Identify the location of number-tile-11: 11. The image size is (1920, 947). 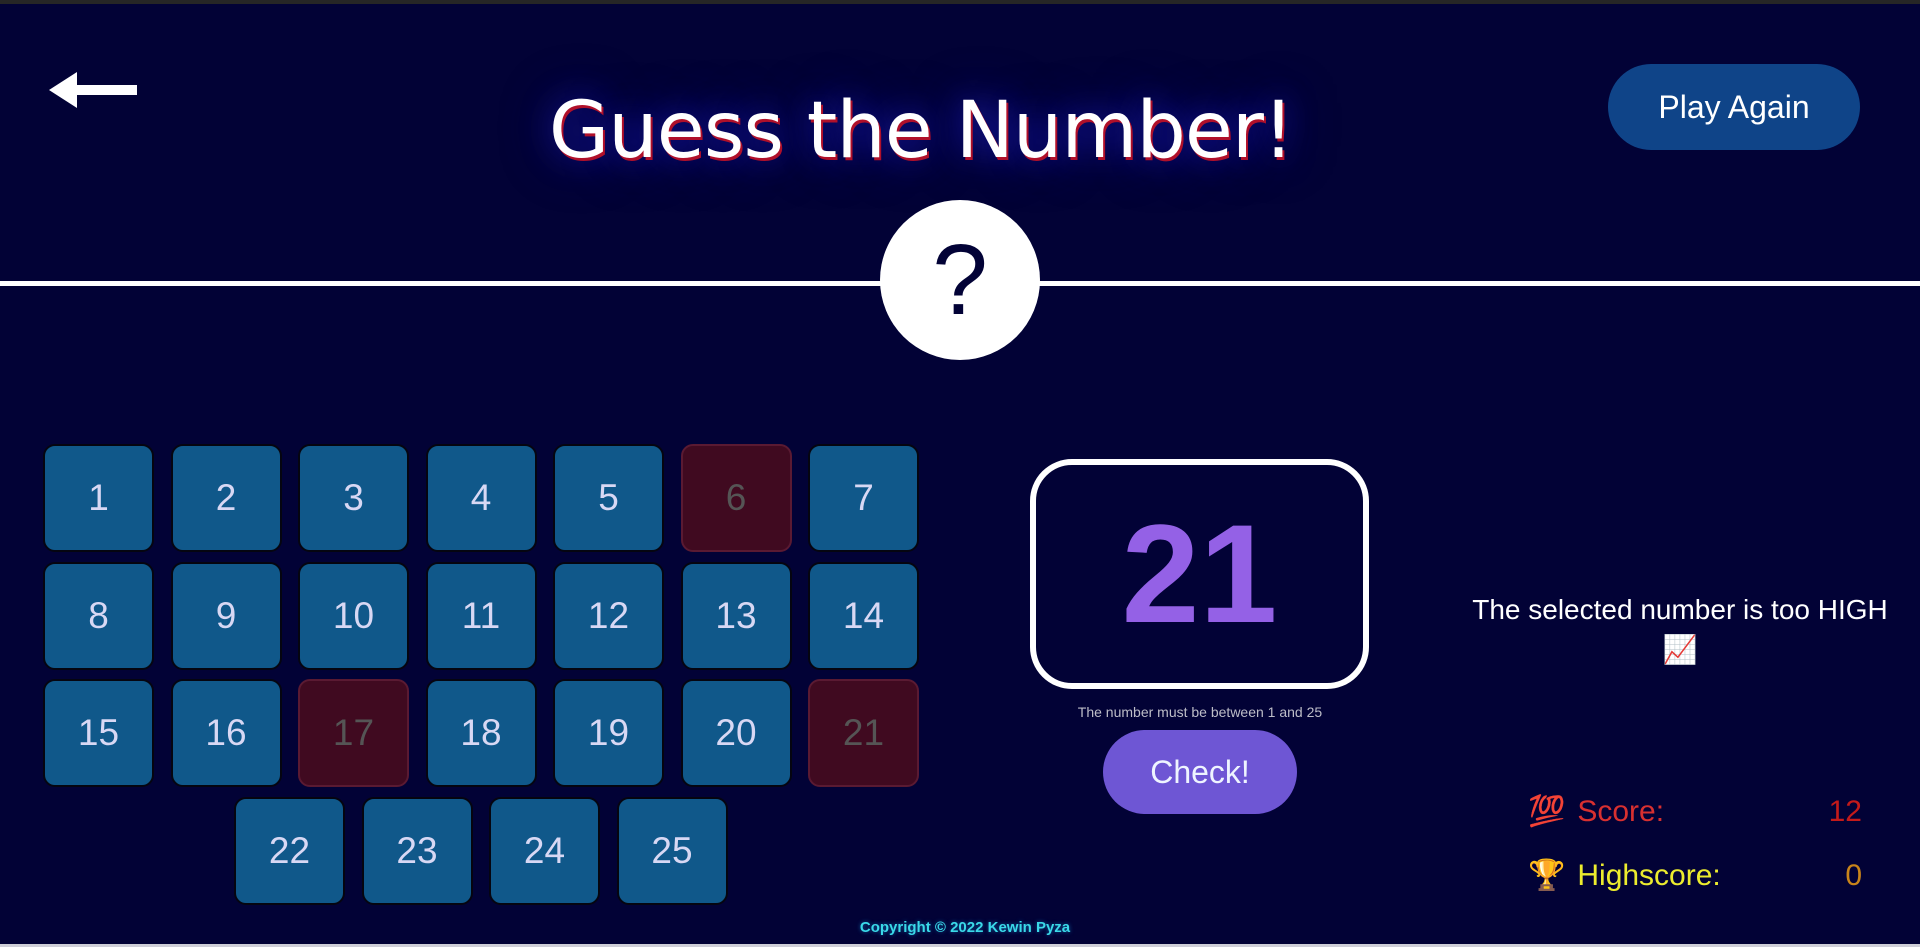
(481, 615).